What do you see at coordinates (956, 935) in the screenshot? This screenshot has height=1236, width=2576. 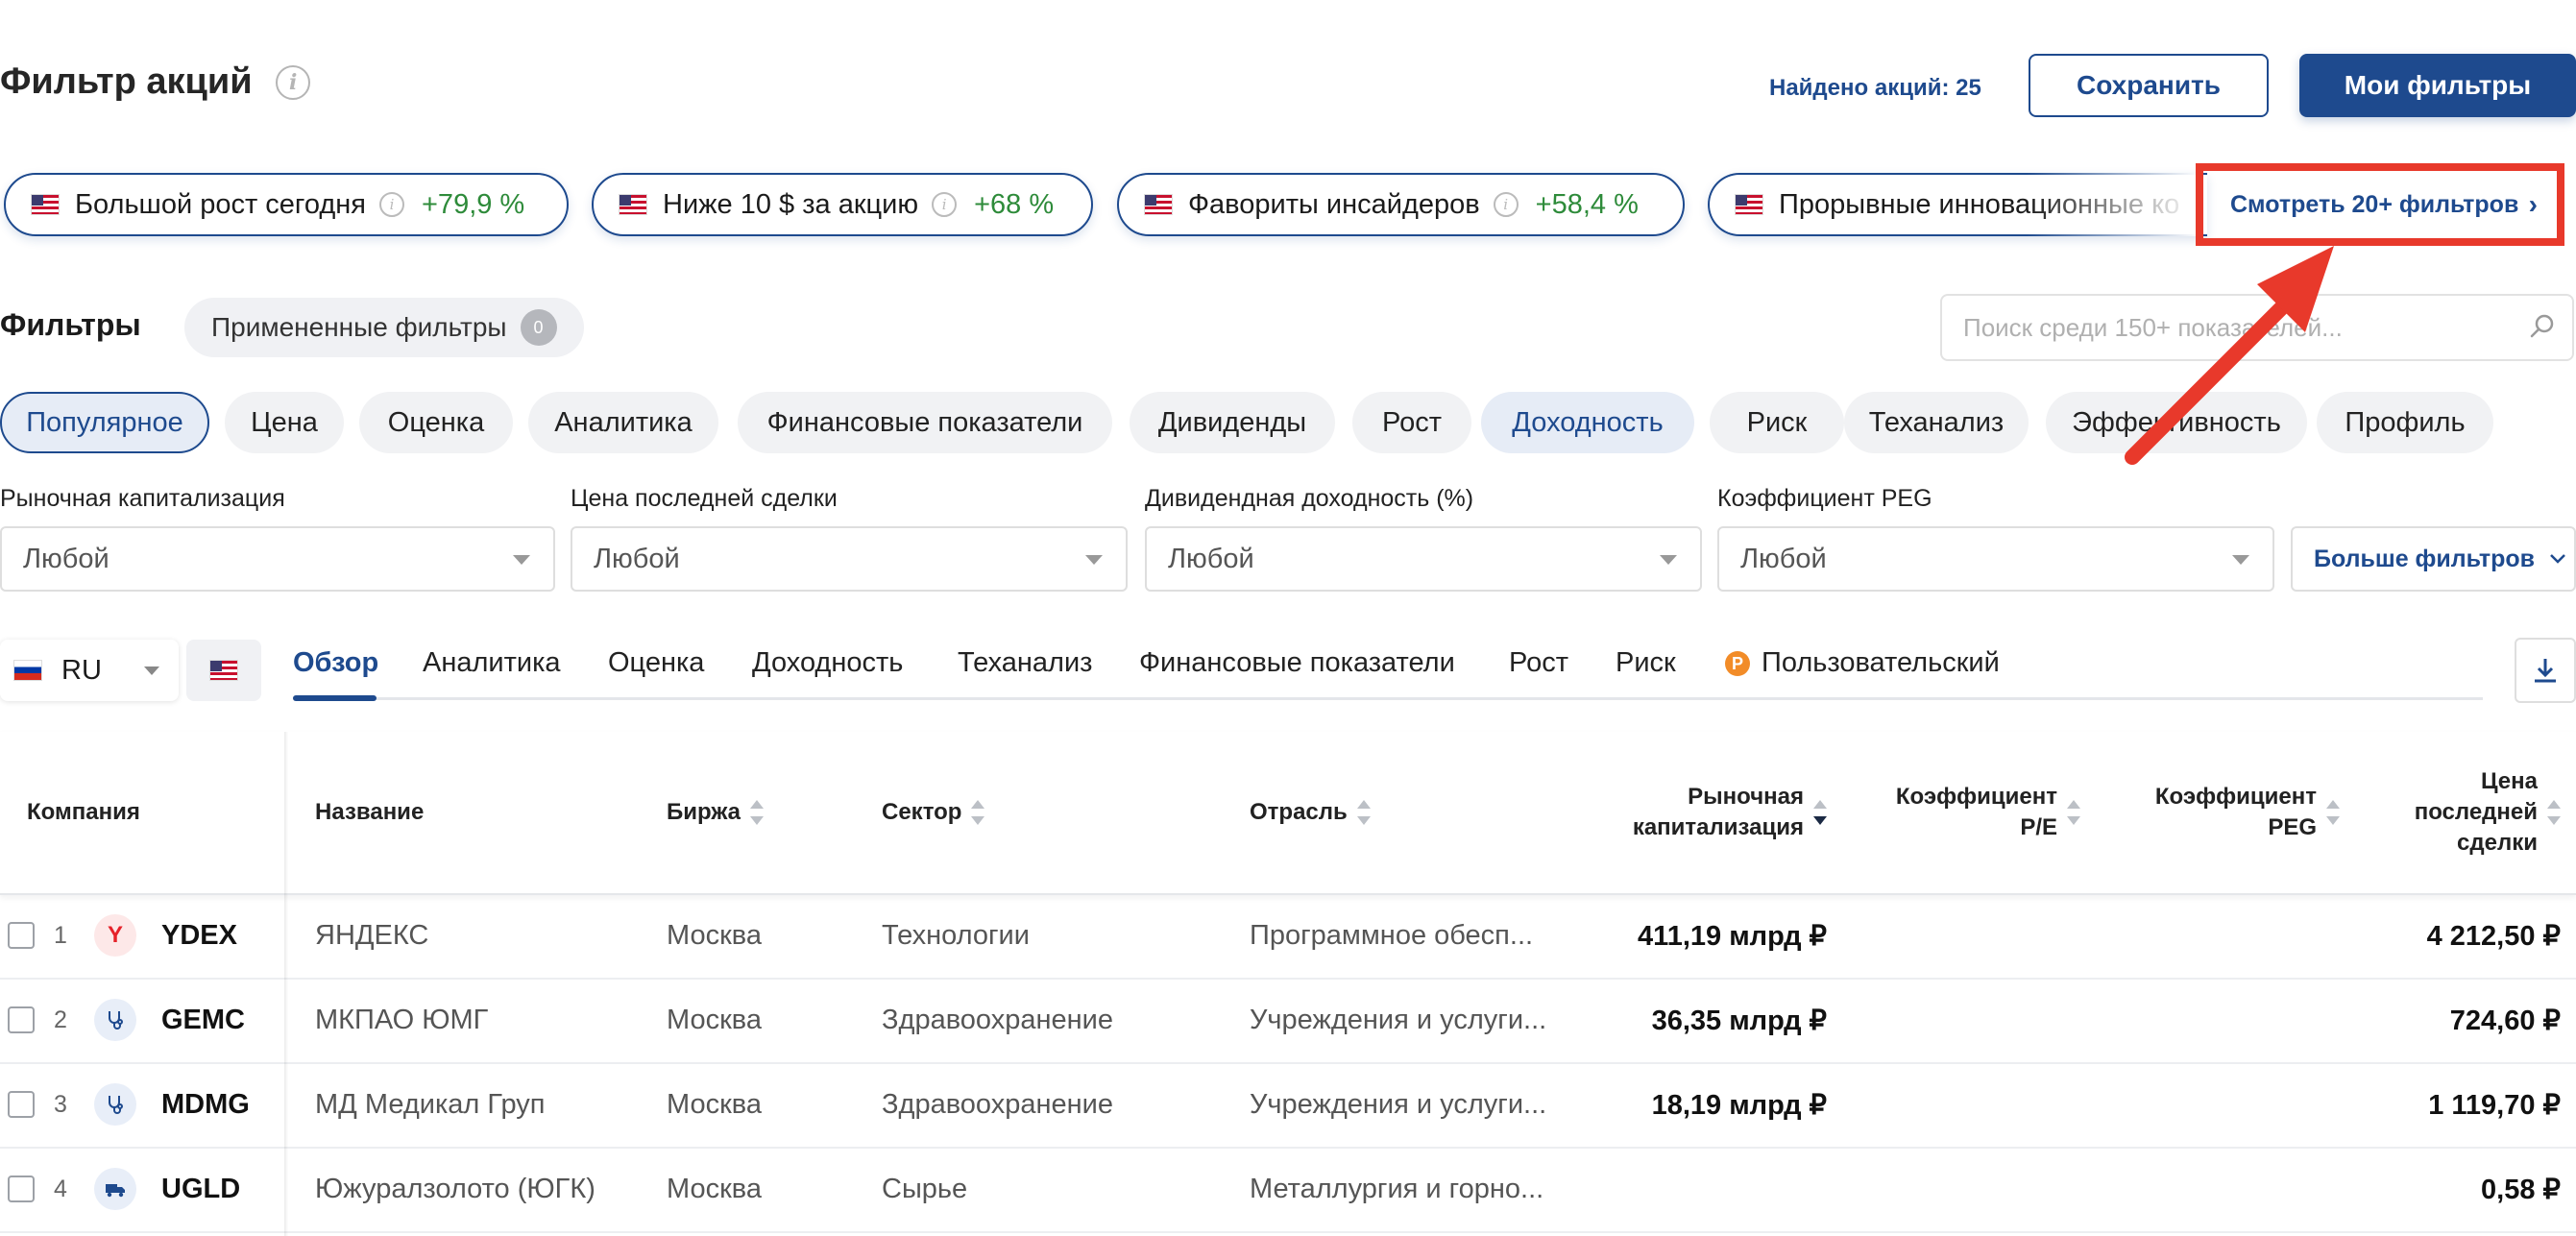 I see `sector: Технологии` at bounding box center [956, 935].